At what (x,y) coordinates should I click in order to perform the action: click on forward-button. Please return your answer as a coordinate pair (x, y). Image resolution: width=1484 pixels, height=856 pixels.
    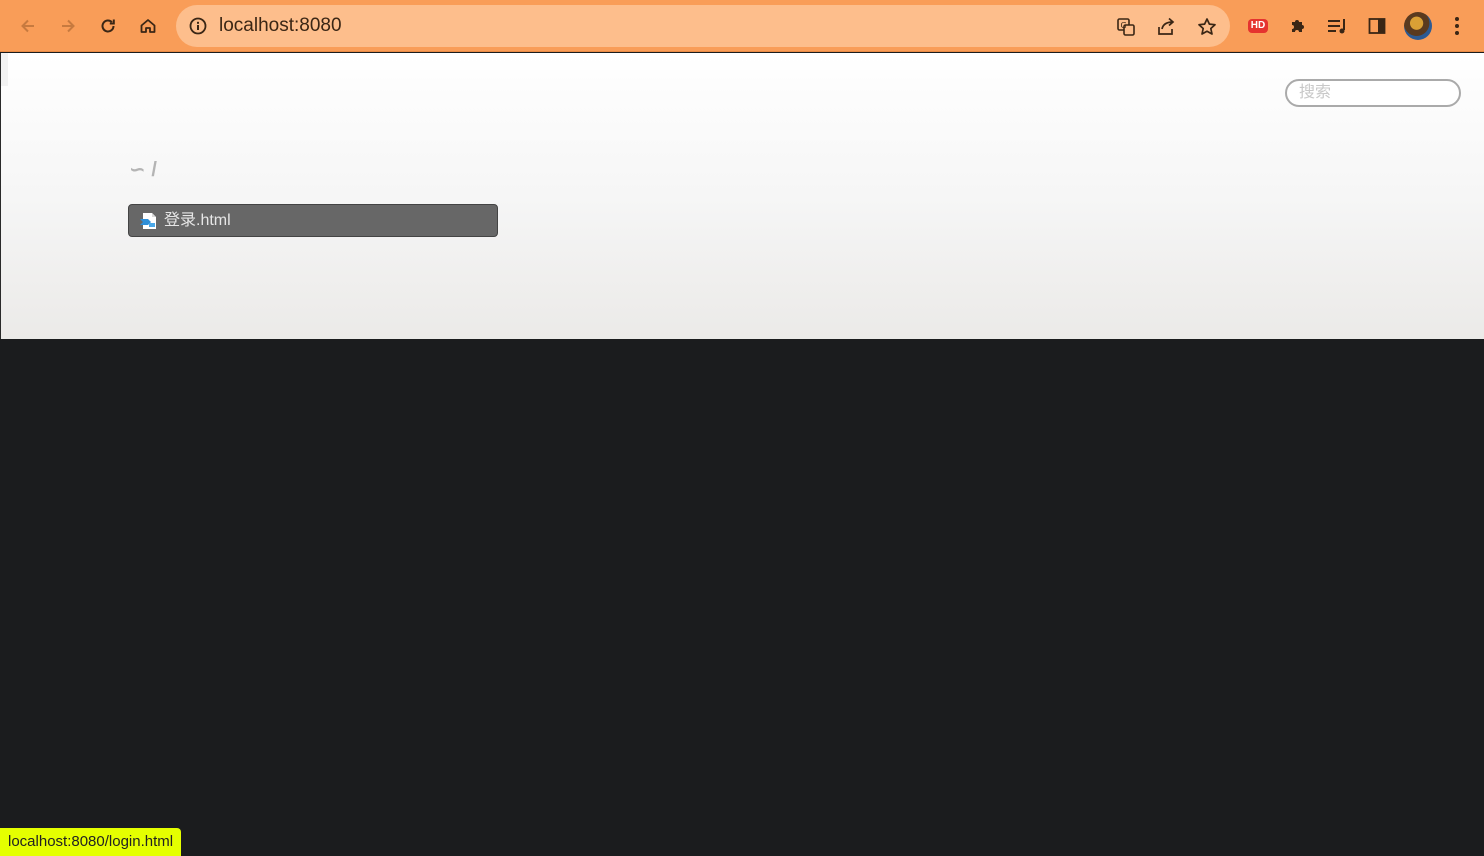
    Looking at the image, I should click on (68, 26).